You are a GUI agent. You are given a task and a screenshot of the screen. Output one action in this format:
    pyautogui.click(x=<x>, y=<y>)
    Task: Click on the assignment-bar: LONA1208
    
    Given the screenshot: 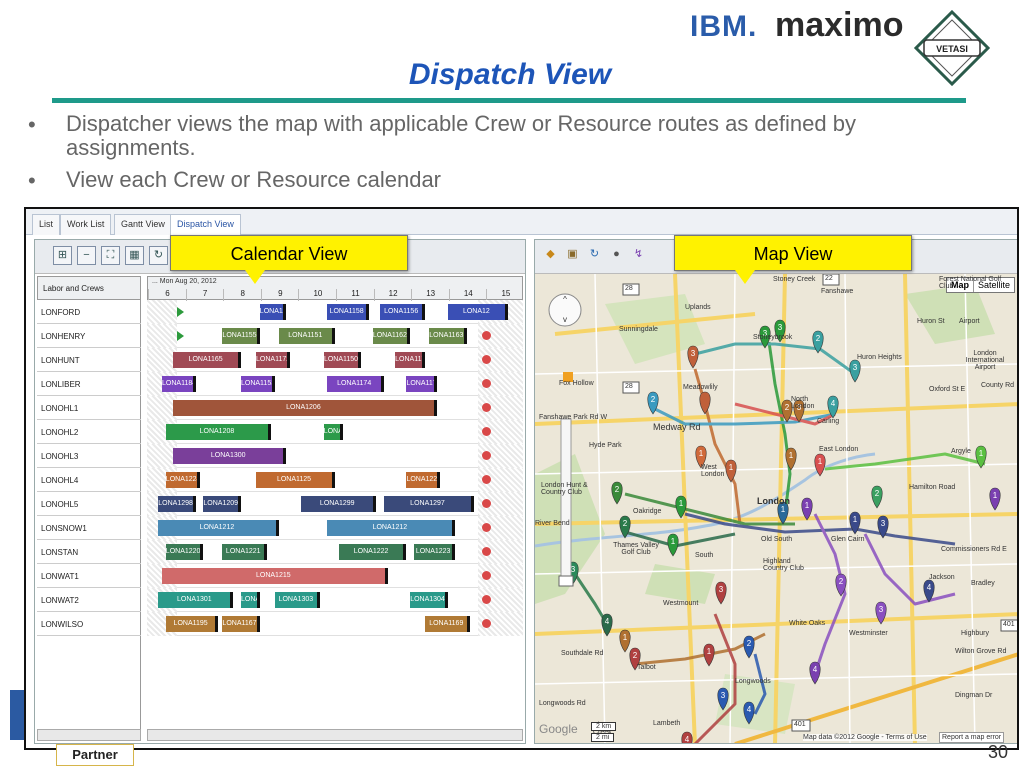 What is the action you would take?
    pyautogui.click(x=218, y=432)
    